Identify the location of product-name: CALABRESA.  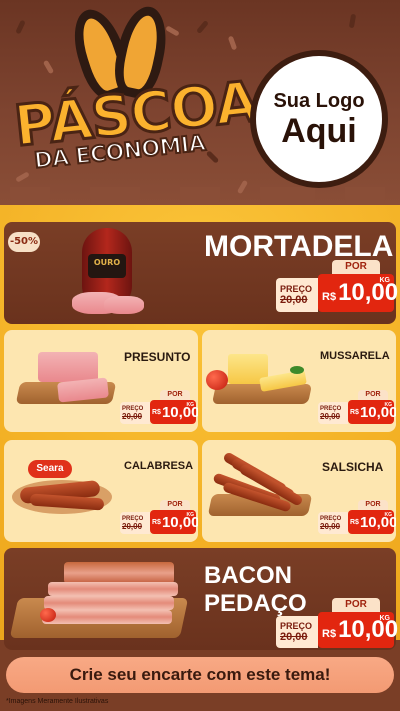
(159, 466).